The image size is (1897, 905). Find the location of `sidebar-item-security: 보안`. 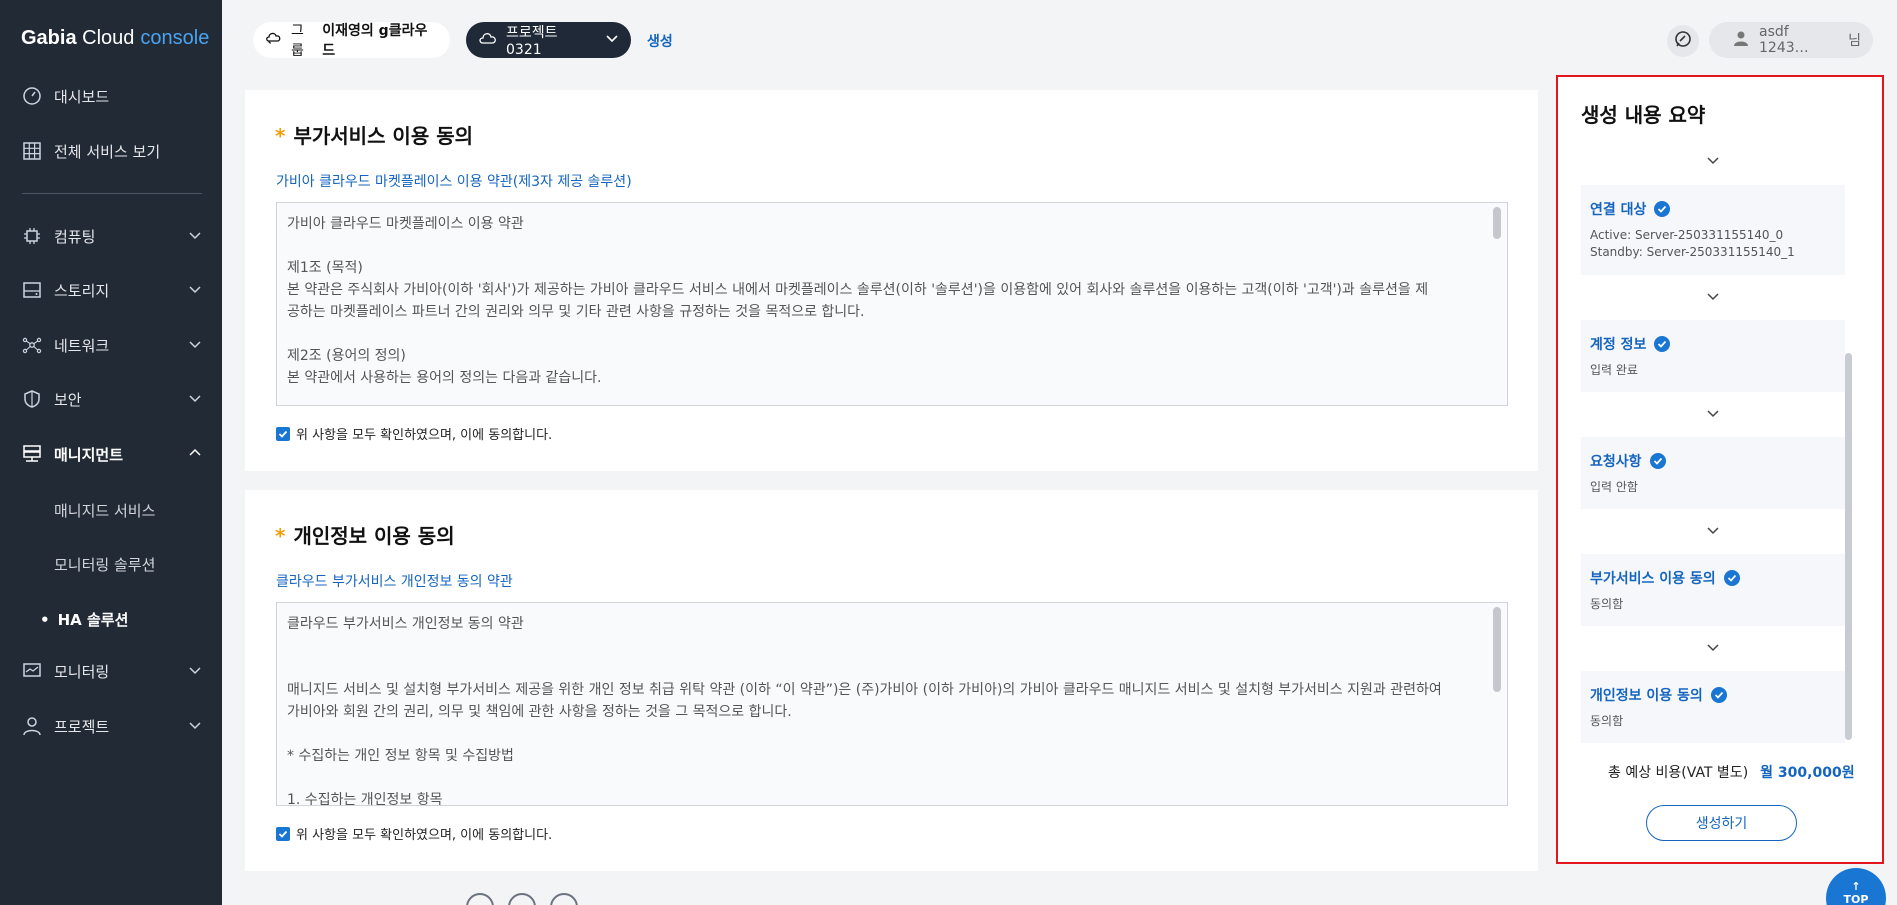

sidebar-item-security: 보안 is located at coordinates (111, 399).